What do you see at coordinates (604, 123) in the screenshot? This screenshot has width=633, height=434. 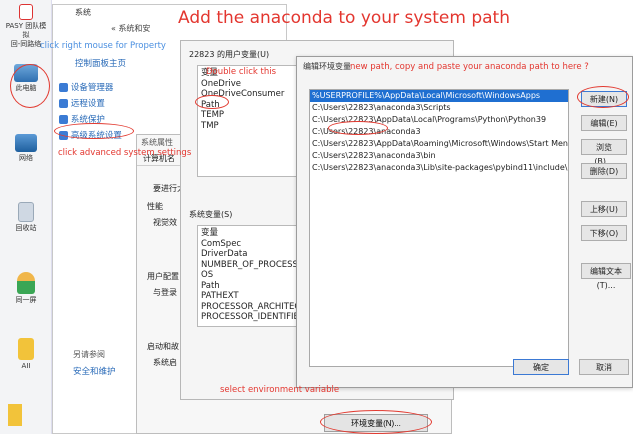 I see `edit-button: 编辑(E)` at bounding box center [604, 123].